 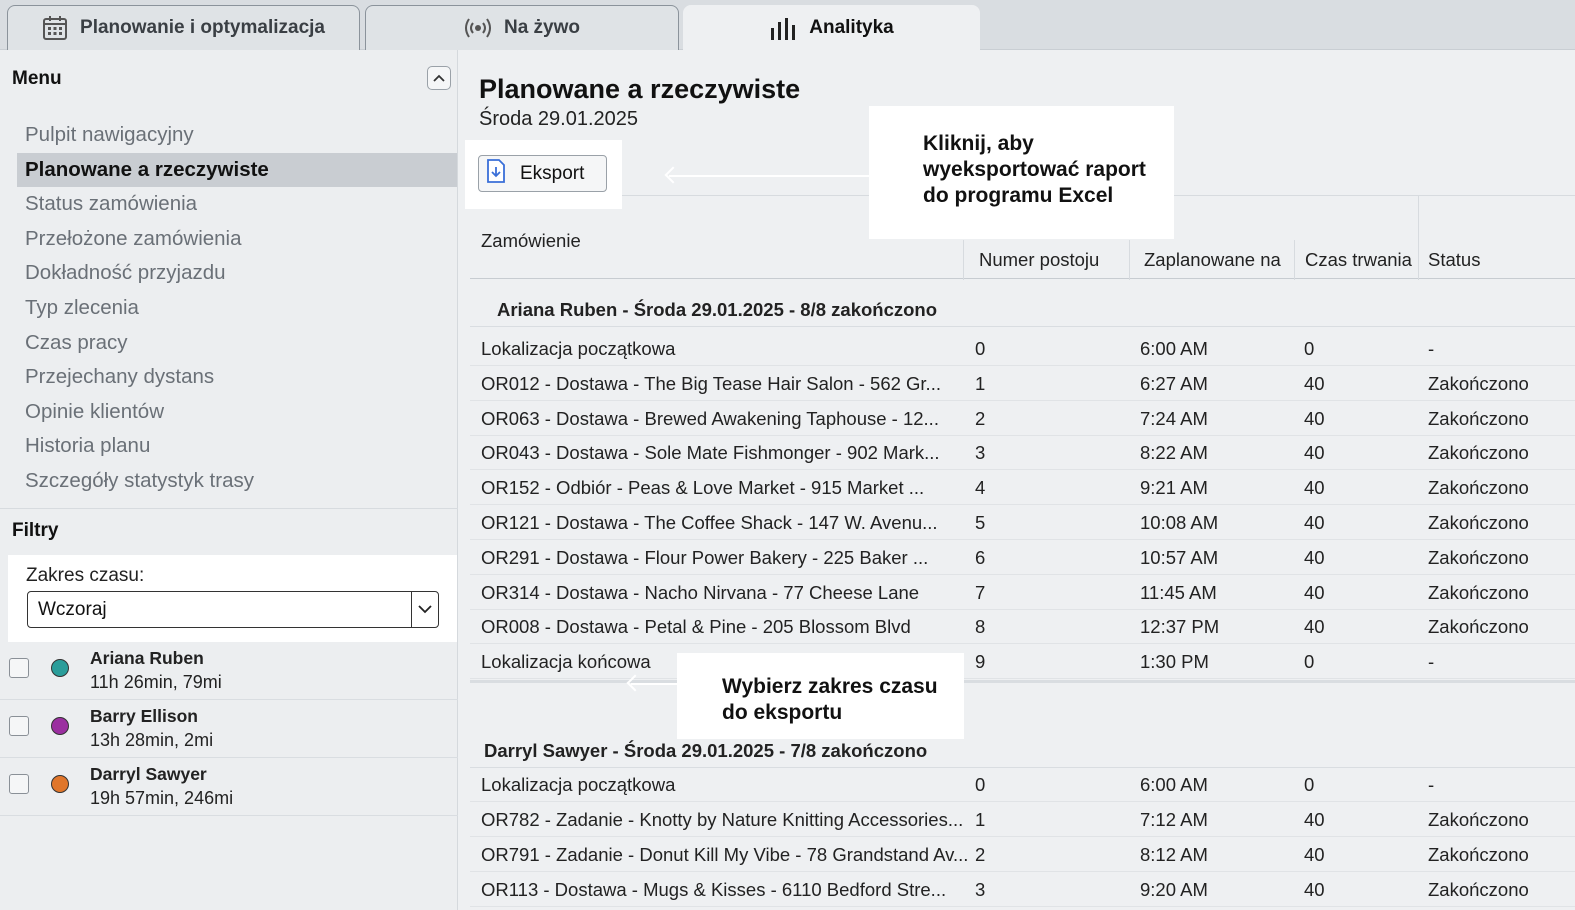 I want to click on menu-item-plan-history: Historia planu, so click(x=237, y=446).